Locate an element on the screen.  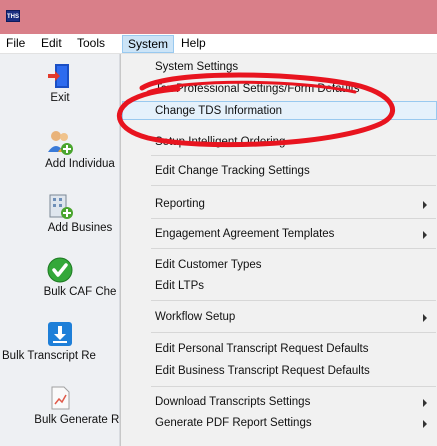
download-icon is located at coordinates (60, 334).